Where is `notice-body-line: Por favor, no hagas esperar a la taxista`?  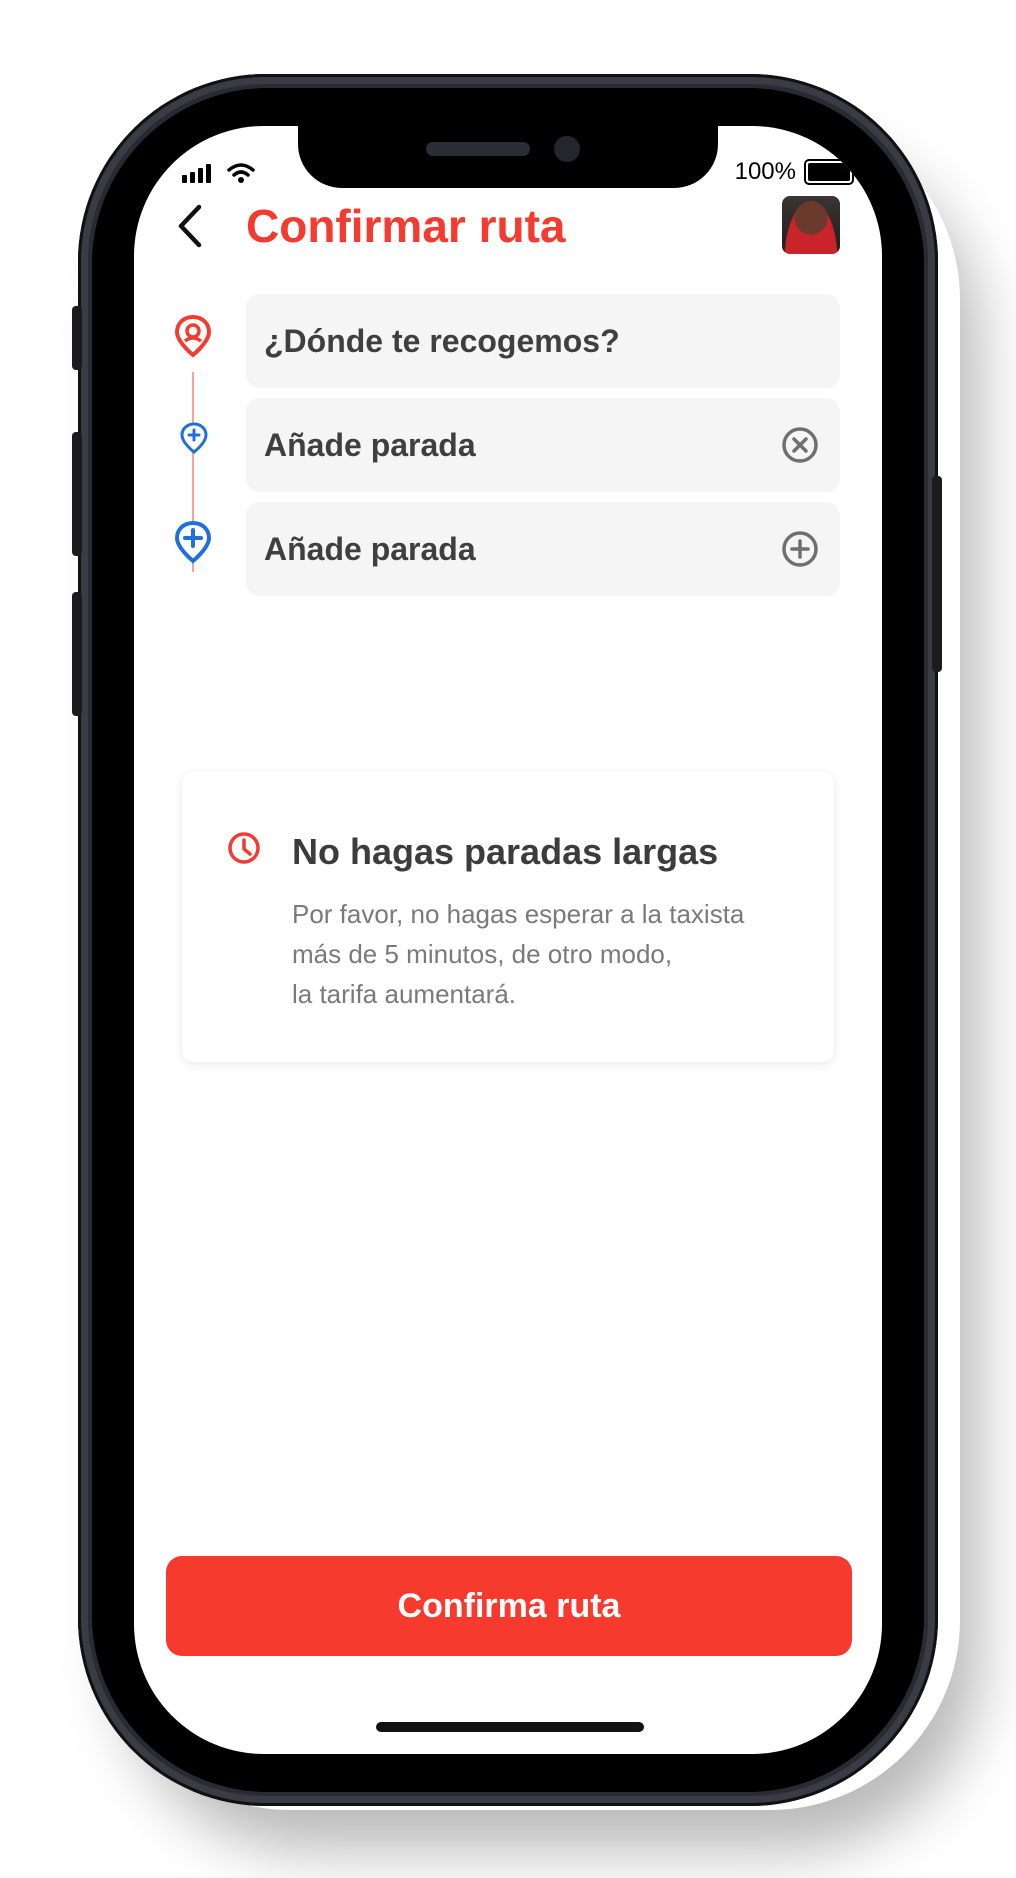 notice-body-line: Por favor, no hagas esperar a la taxista is located at coordinates (518, 914).